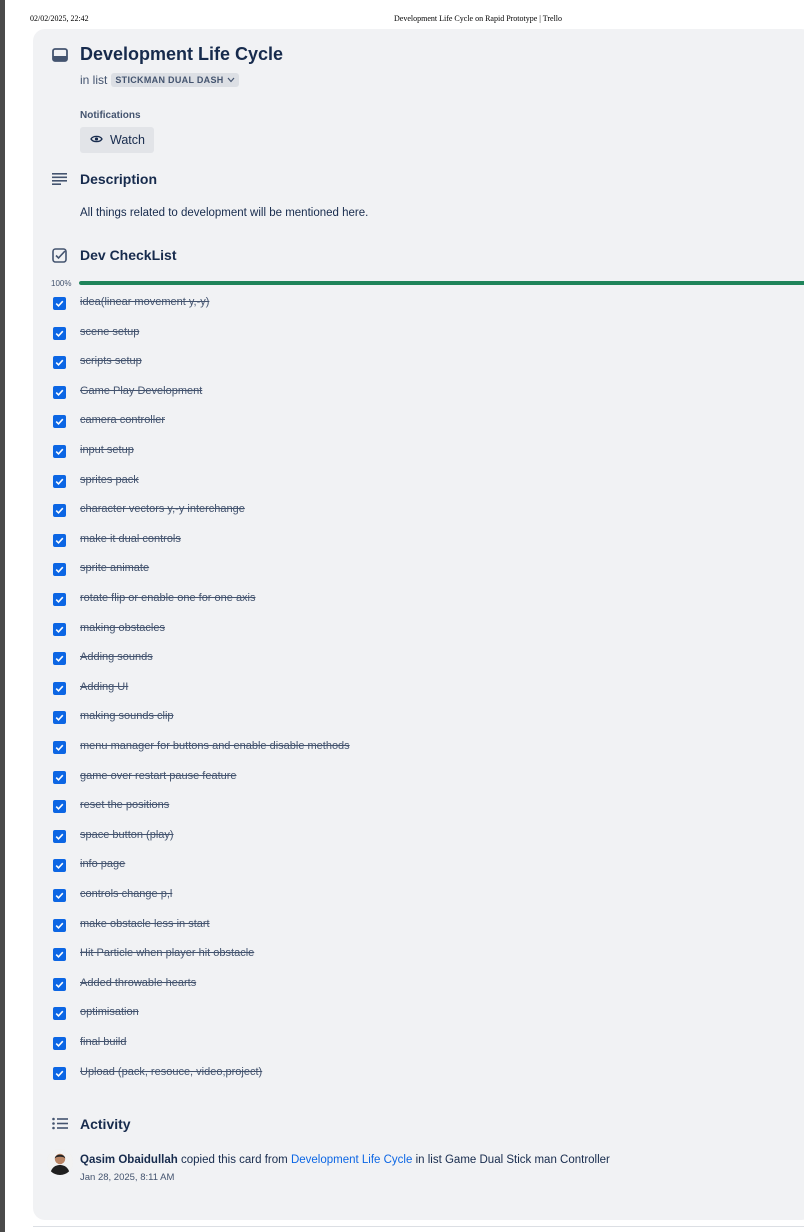 Image resolution: width=804 pixels, height=1232 pixels. Describe the element at coordinates (418, 867) in the screenshot. I see `checklist-item: info page` at that location.